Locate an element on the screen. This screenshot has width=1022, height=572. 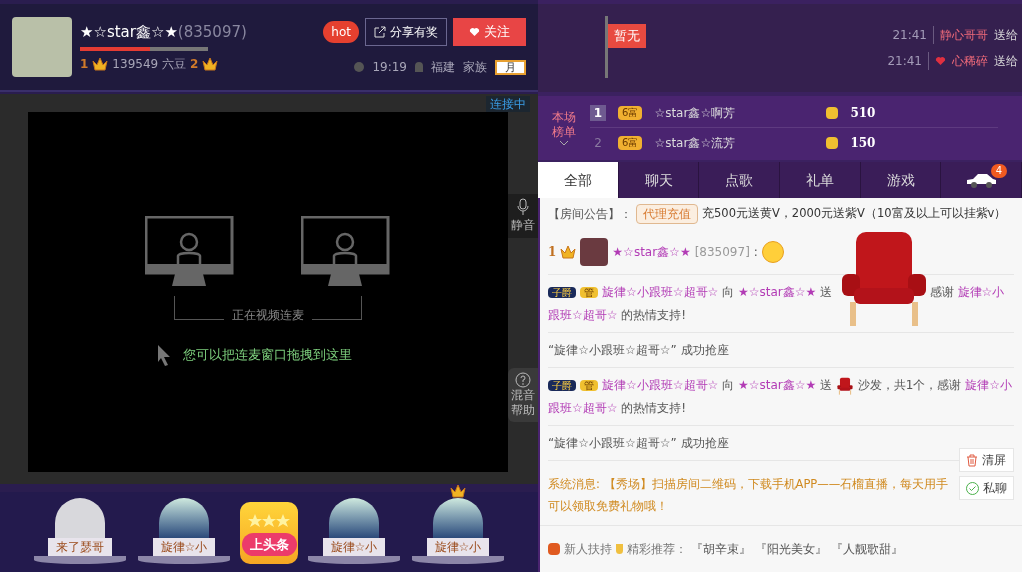
ranking-score: 510 is located at coordinates (863, 113).